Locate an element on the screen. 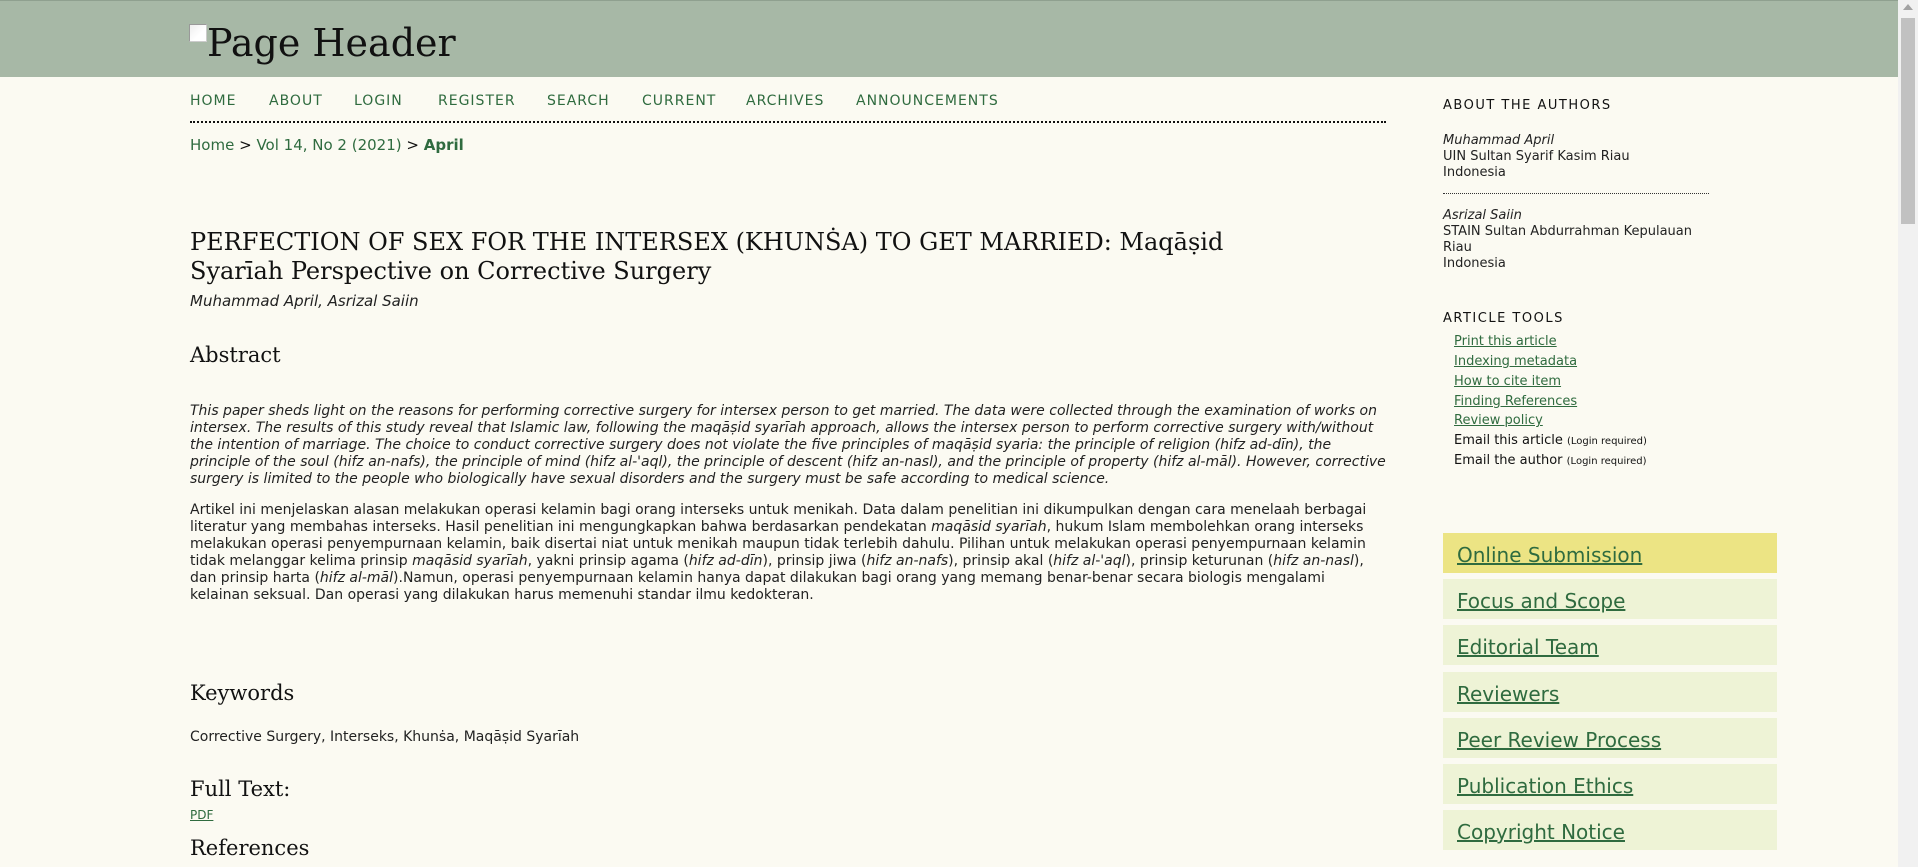  scrollbar-thumb is located at coordinates (1908, 121).